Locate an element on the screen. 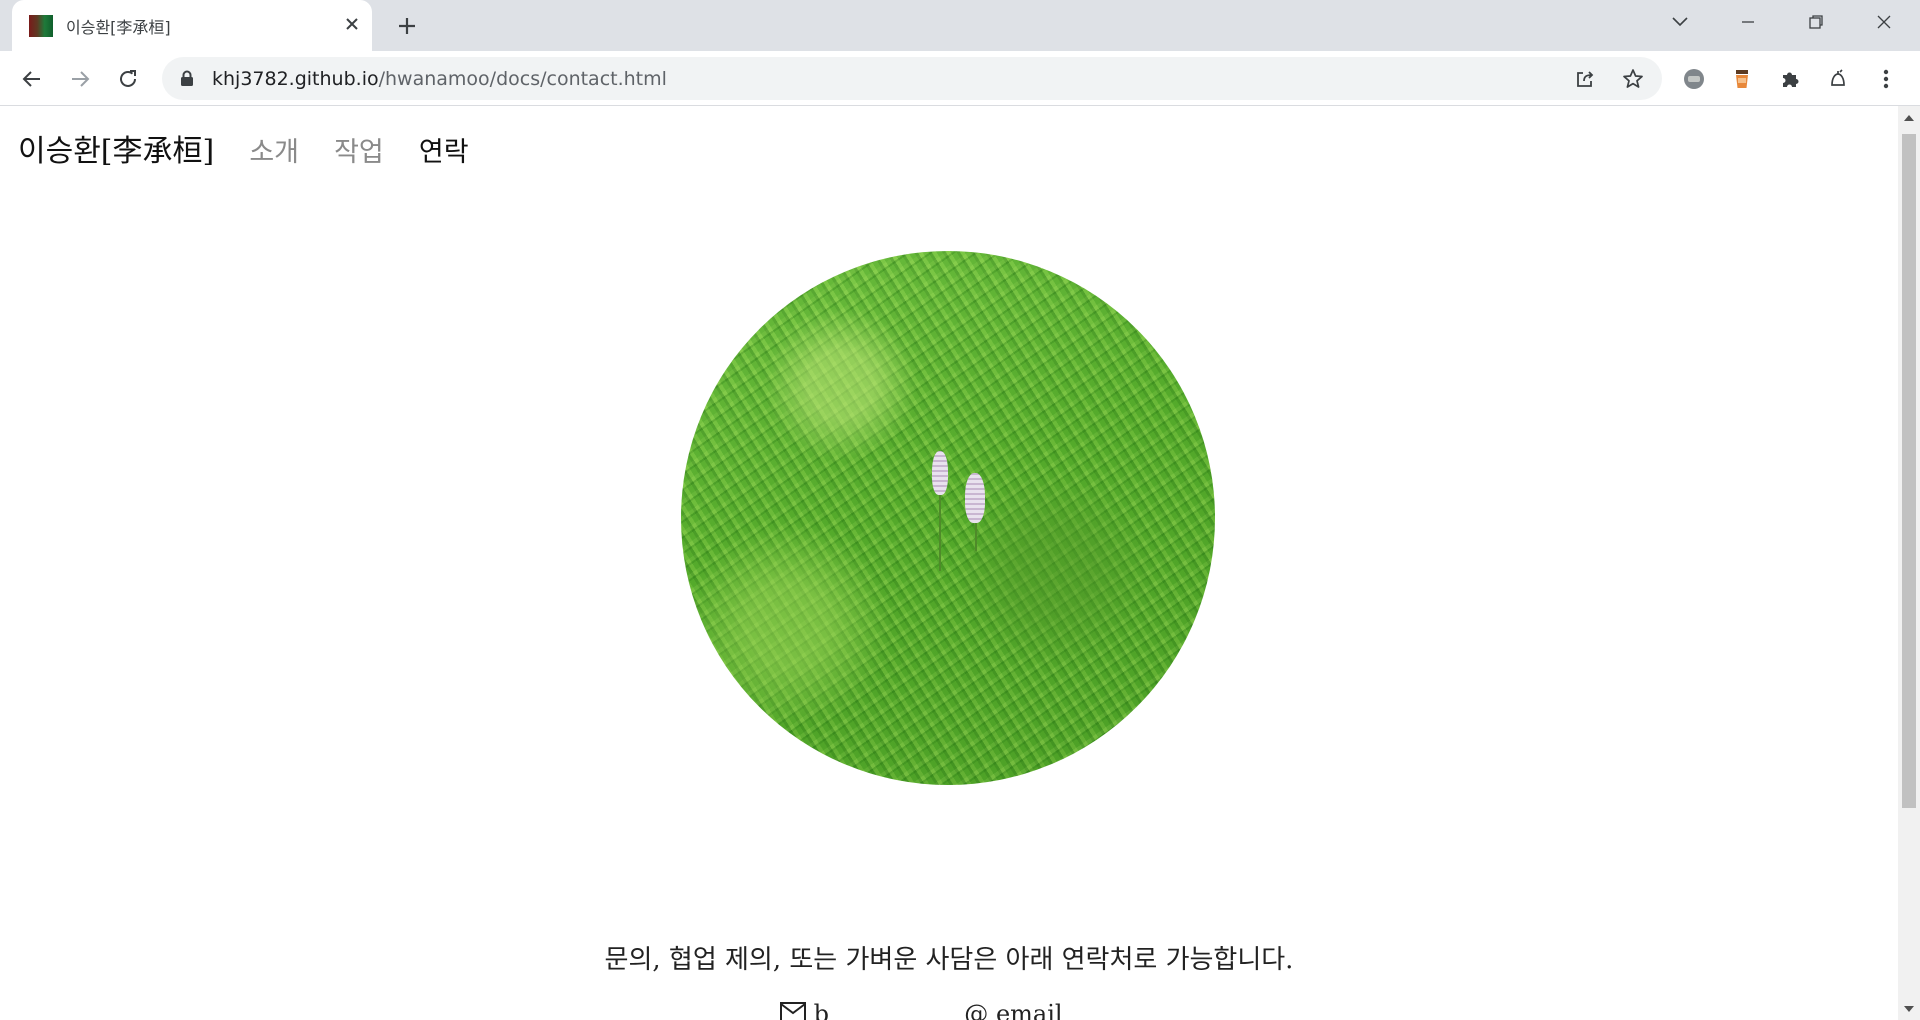 The image size is (1920, 1020). nav-link-work: 작업 is located at coordinates (359, 152).